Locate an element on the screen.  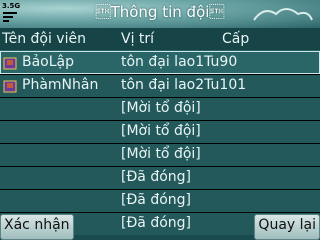
member-row: PhàmNhân tôn đại lao2Tu101 is located at coordinates (160, 85).